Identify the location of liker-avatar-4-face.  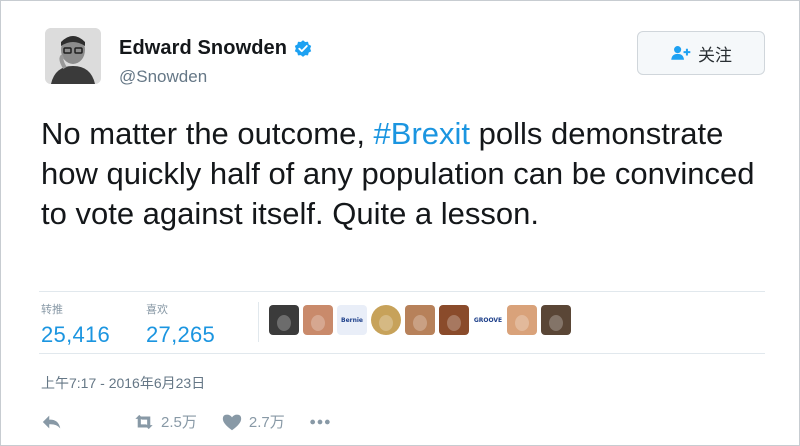
(386, 323).